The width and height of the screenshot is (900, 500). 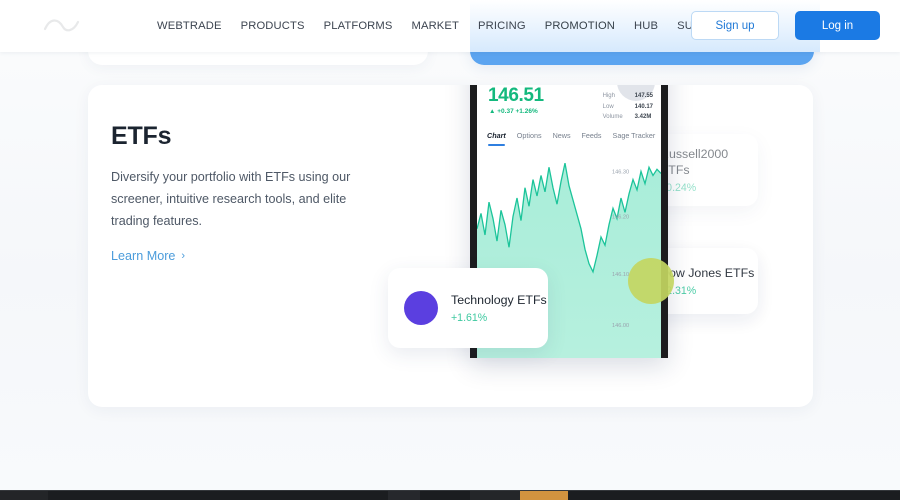 I want to click on taskbar-segment-window, so click(x=218, y=495).